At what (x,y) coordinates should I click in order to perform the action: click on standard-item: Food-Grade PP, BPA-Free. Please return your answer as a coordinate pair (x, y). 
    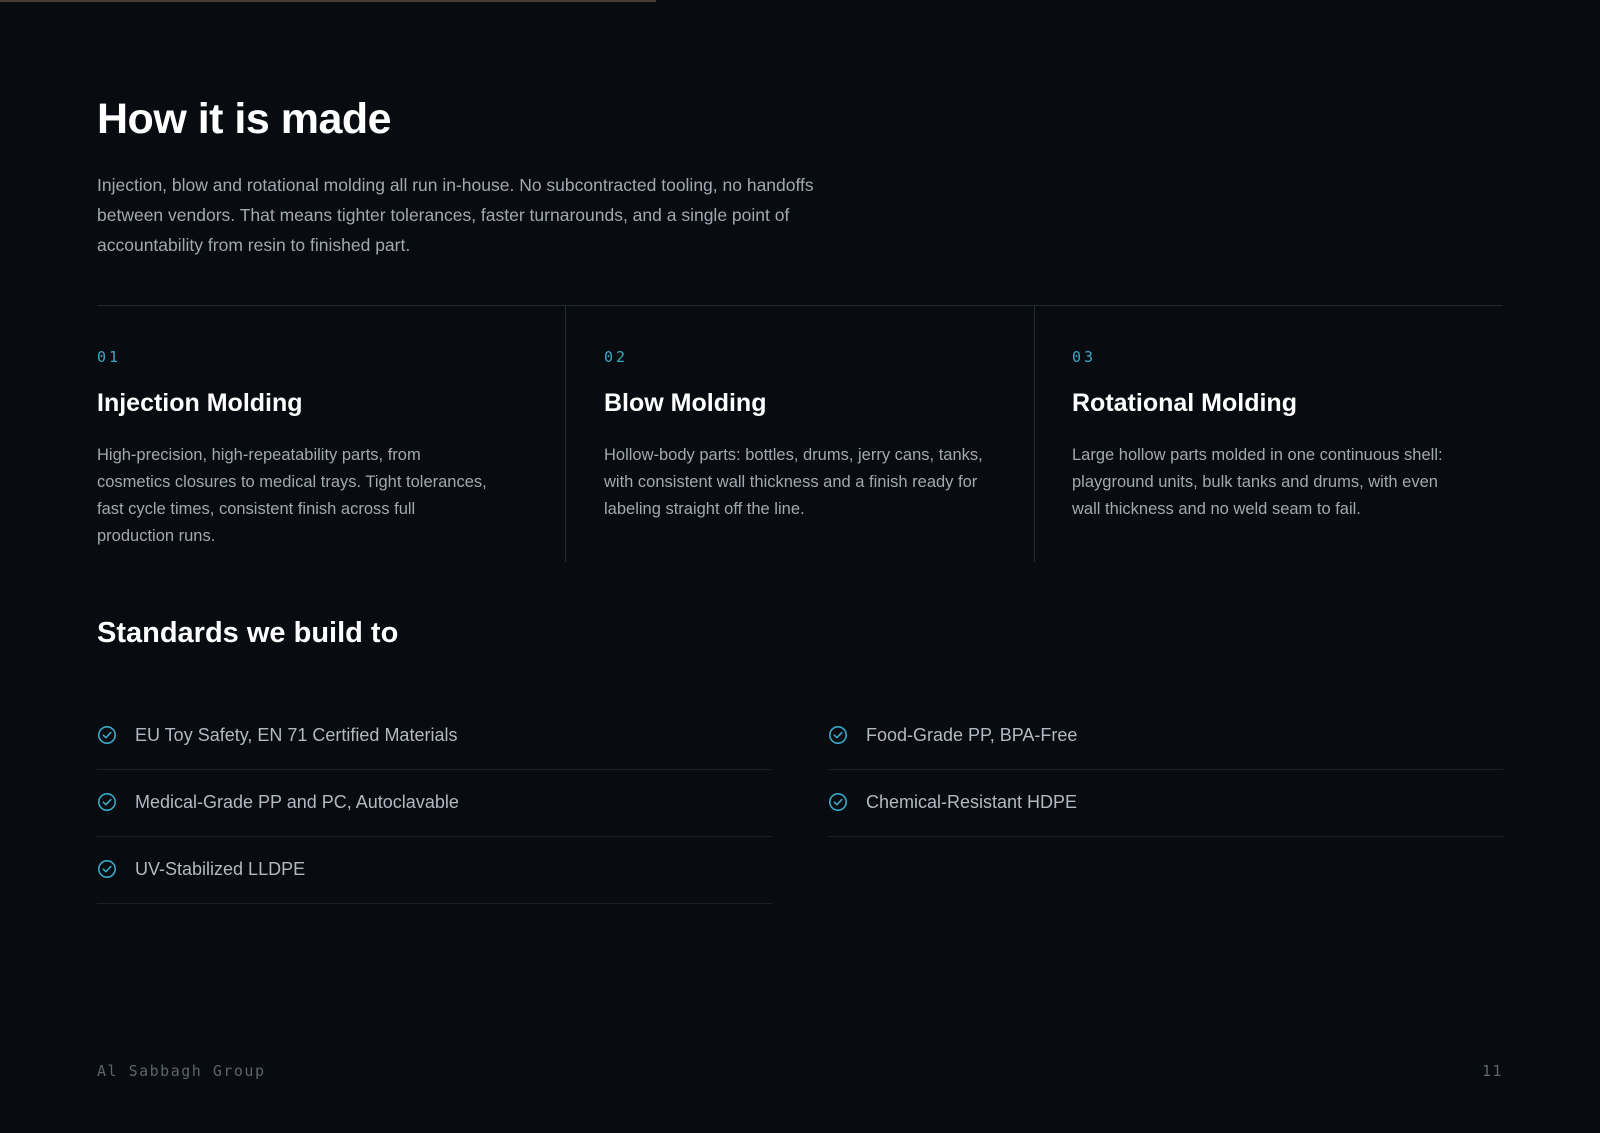
    Looking at the image, I should click on (1165, 736).